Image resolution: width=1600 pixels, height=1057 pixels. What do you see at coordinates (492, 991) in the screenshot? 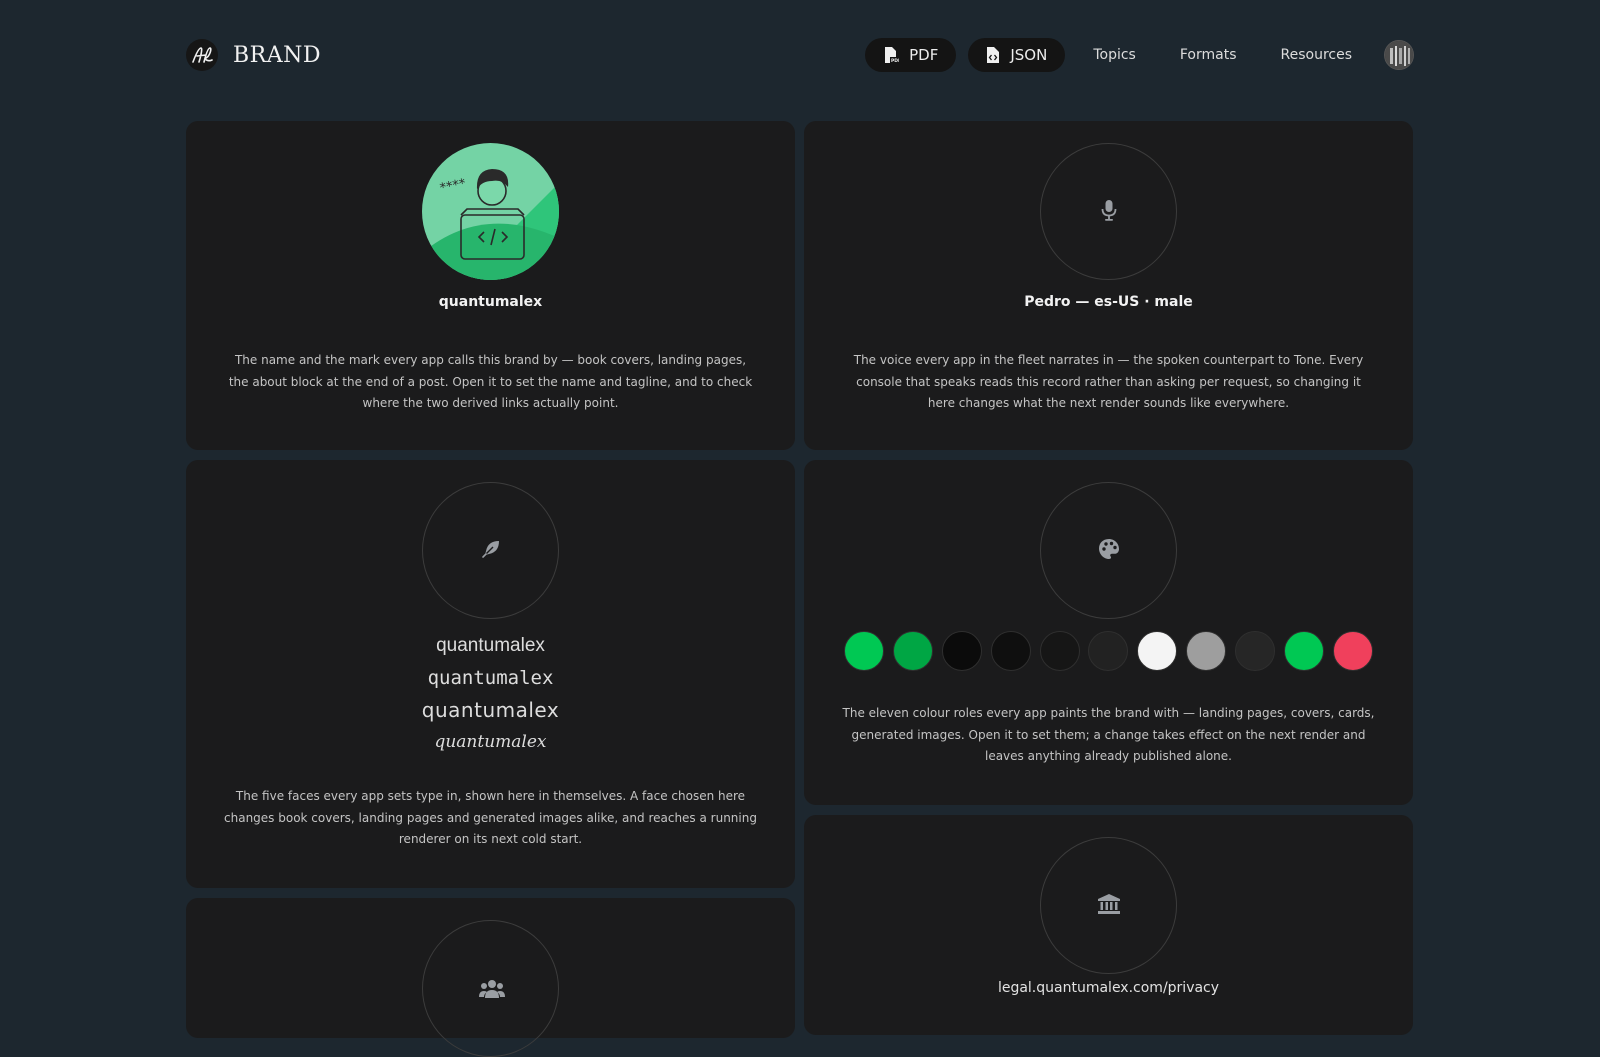
I see `users-group-icon` at bounding box center [492, 991].